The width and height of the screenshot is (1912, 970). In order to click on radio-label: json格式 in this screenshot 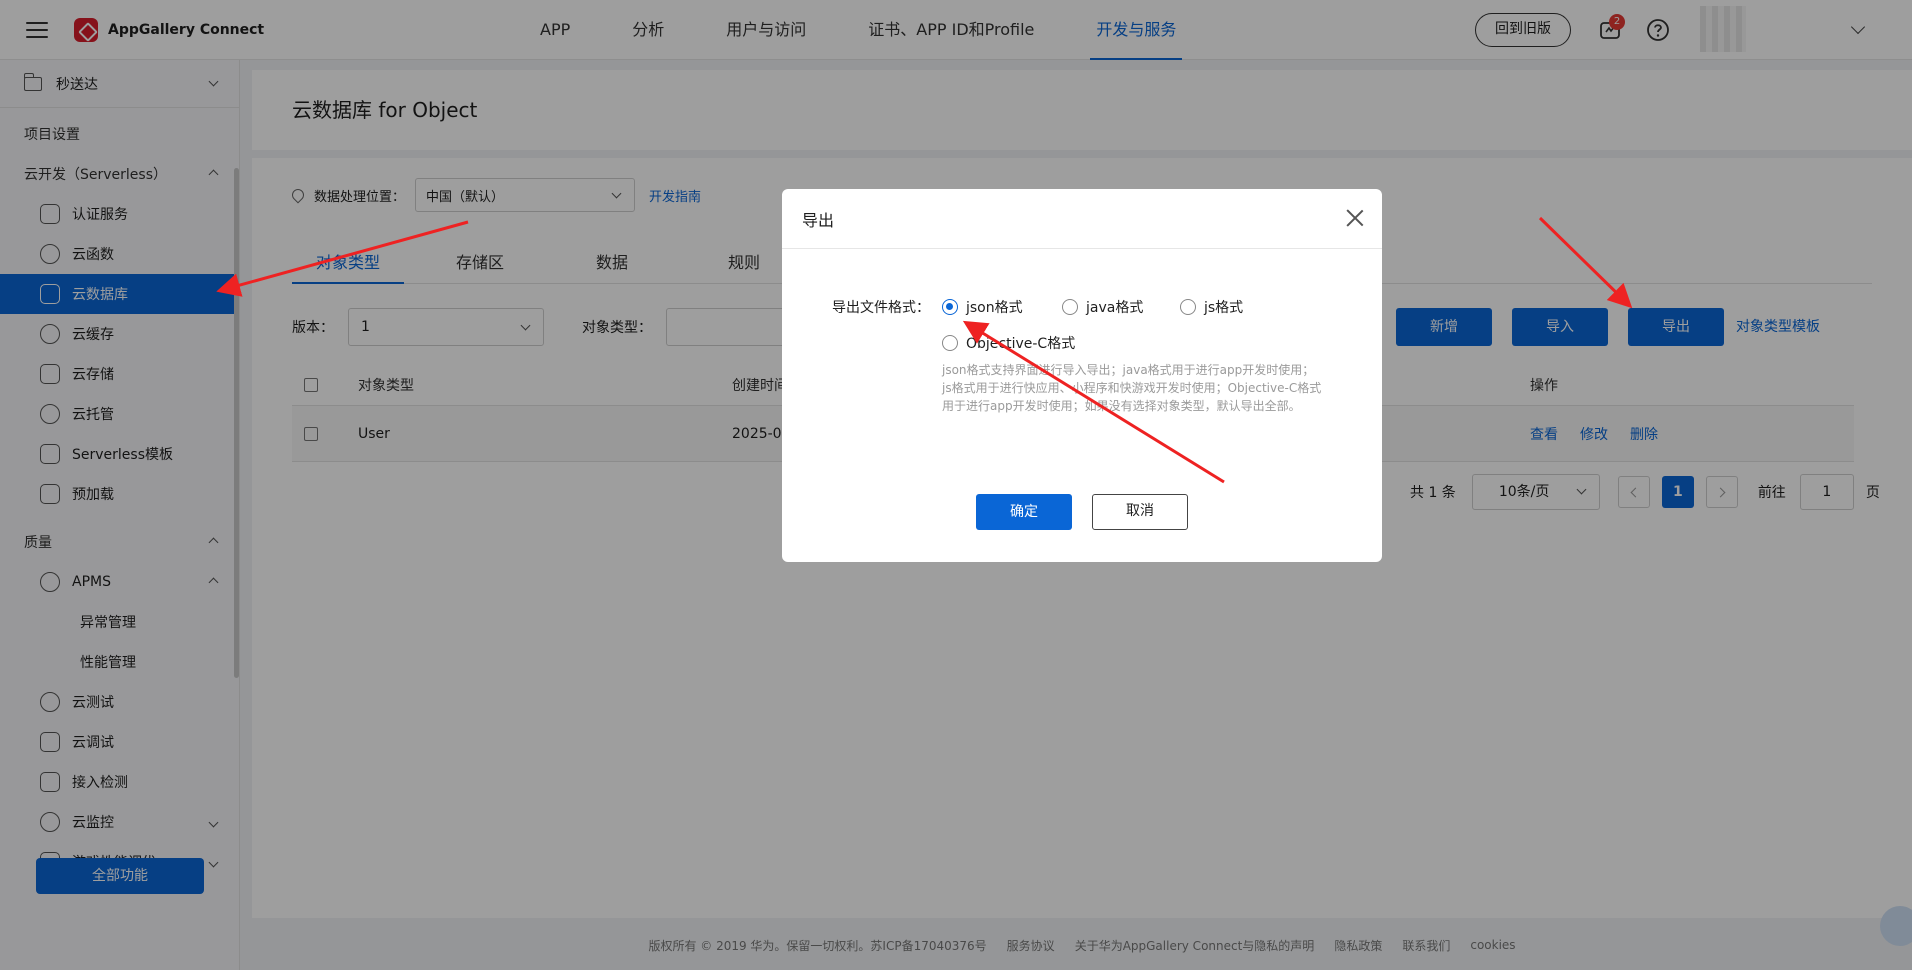, I will do `click(994, 308)`.